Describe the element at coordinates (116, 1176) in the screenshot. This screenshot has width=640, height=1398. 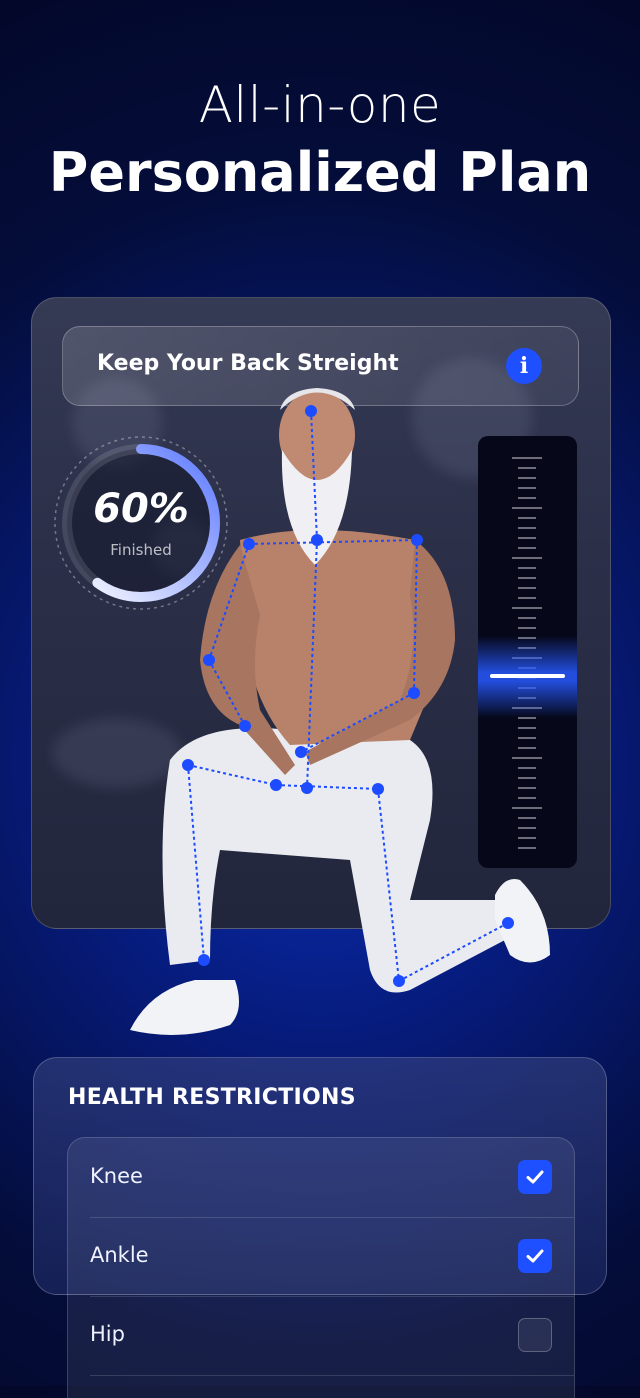
I see `restriction-label: Knee` at that location.